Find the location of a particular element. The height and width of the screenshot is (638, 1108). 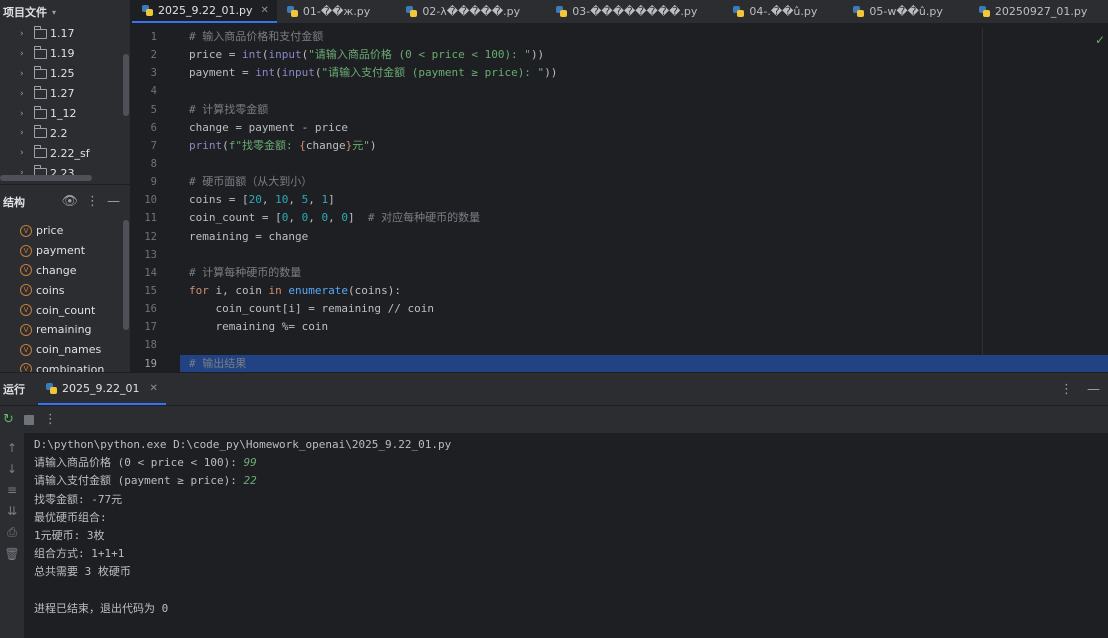

structure-item: Vcoin_count is located at coordinates (65, 310).